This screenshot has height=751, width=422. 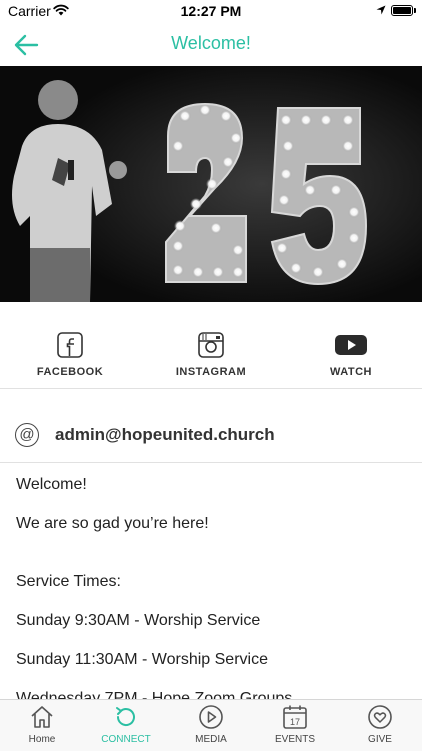 What do you see at coordinates (125, 716) in the screenshot?
I see `connect-icon` at bounding box center [125, 716].